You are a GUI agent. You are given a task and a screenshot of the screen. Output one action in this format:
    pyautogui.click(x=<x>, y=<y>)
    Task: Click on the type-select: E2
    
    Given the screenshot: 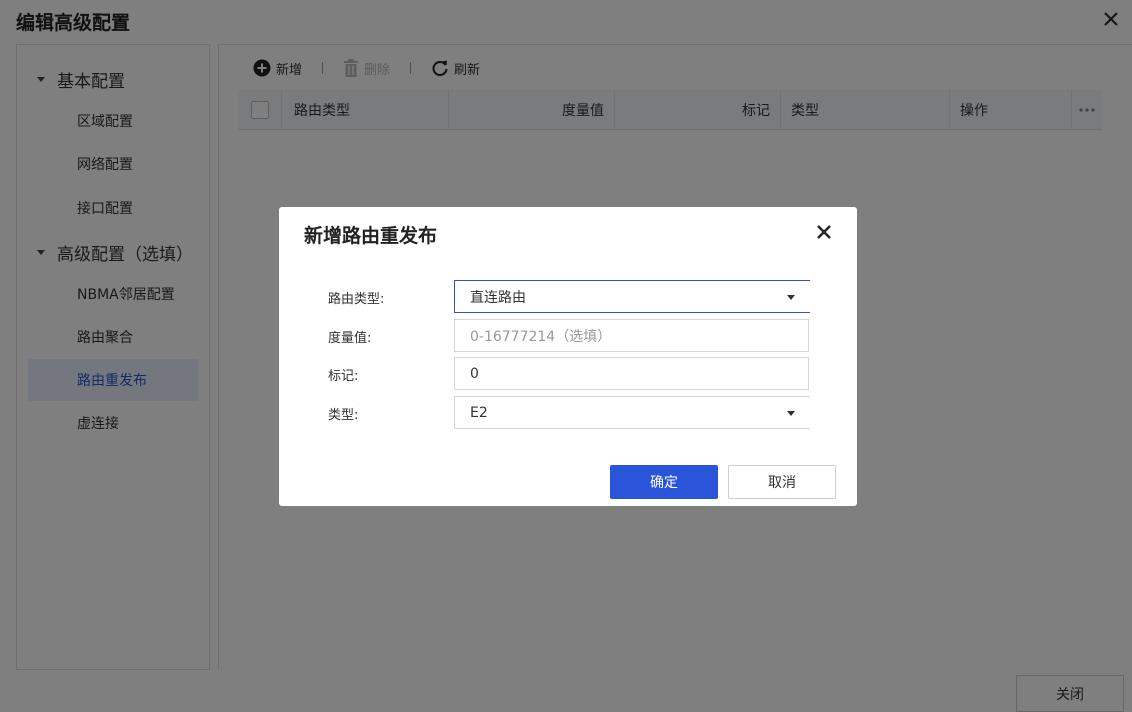 What is the action you would take?
    pyautogui.click(x=632, y=412)
    